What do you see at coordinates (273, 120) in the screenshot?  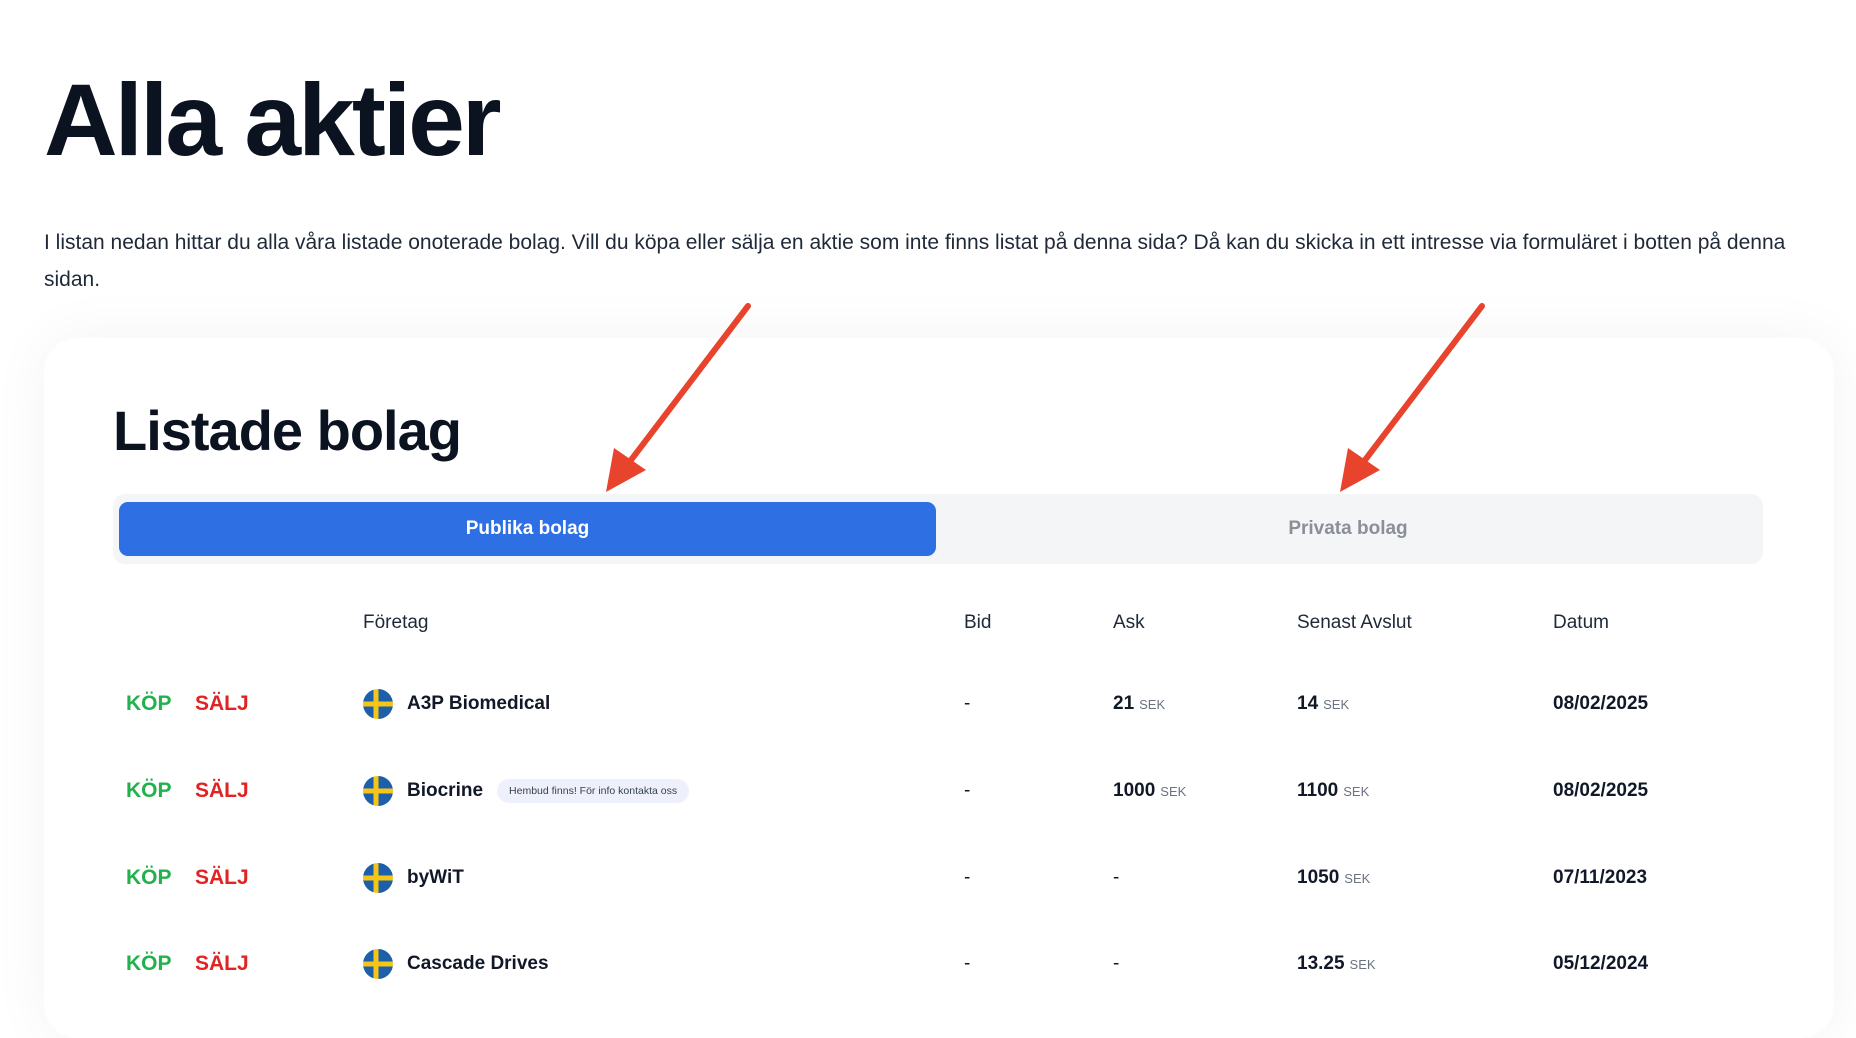 I see `page-title: Alla aktier` at bounding box center [273, 120].